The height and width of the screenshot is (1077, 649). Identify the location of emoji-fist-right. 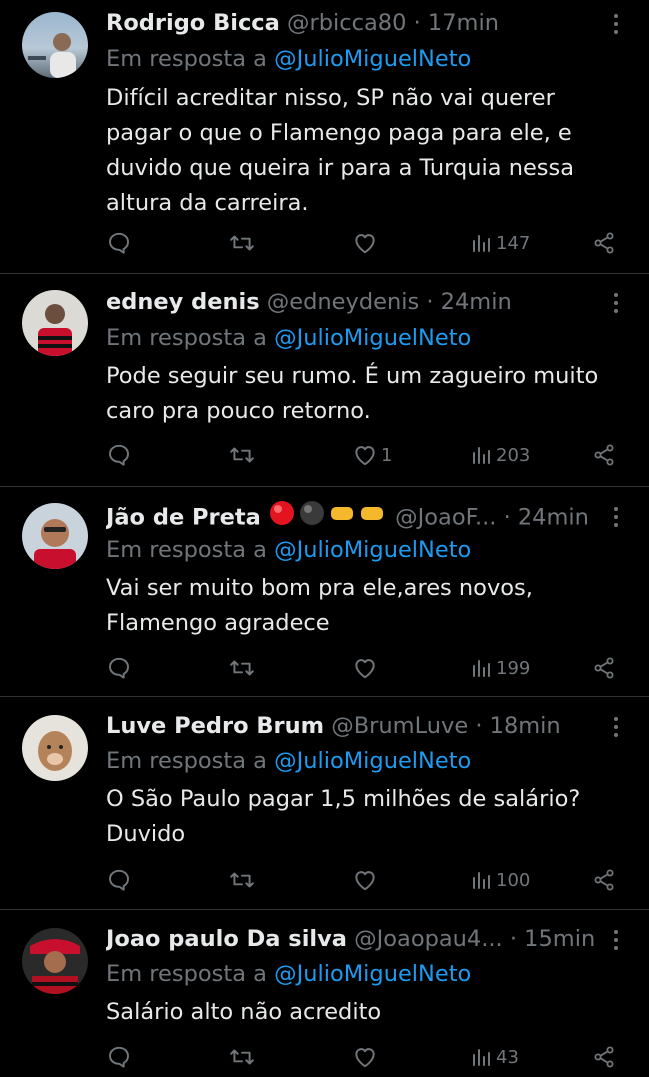
(372, 516).